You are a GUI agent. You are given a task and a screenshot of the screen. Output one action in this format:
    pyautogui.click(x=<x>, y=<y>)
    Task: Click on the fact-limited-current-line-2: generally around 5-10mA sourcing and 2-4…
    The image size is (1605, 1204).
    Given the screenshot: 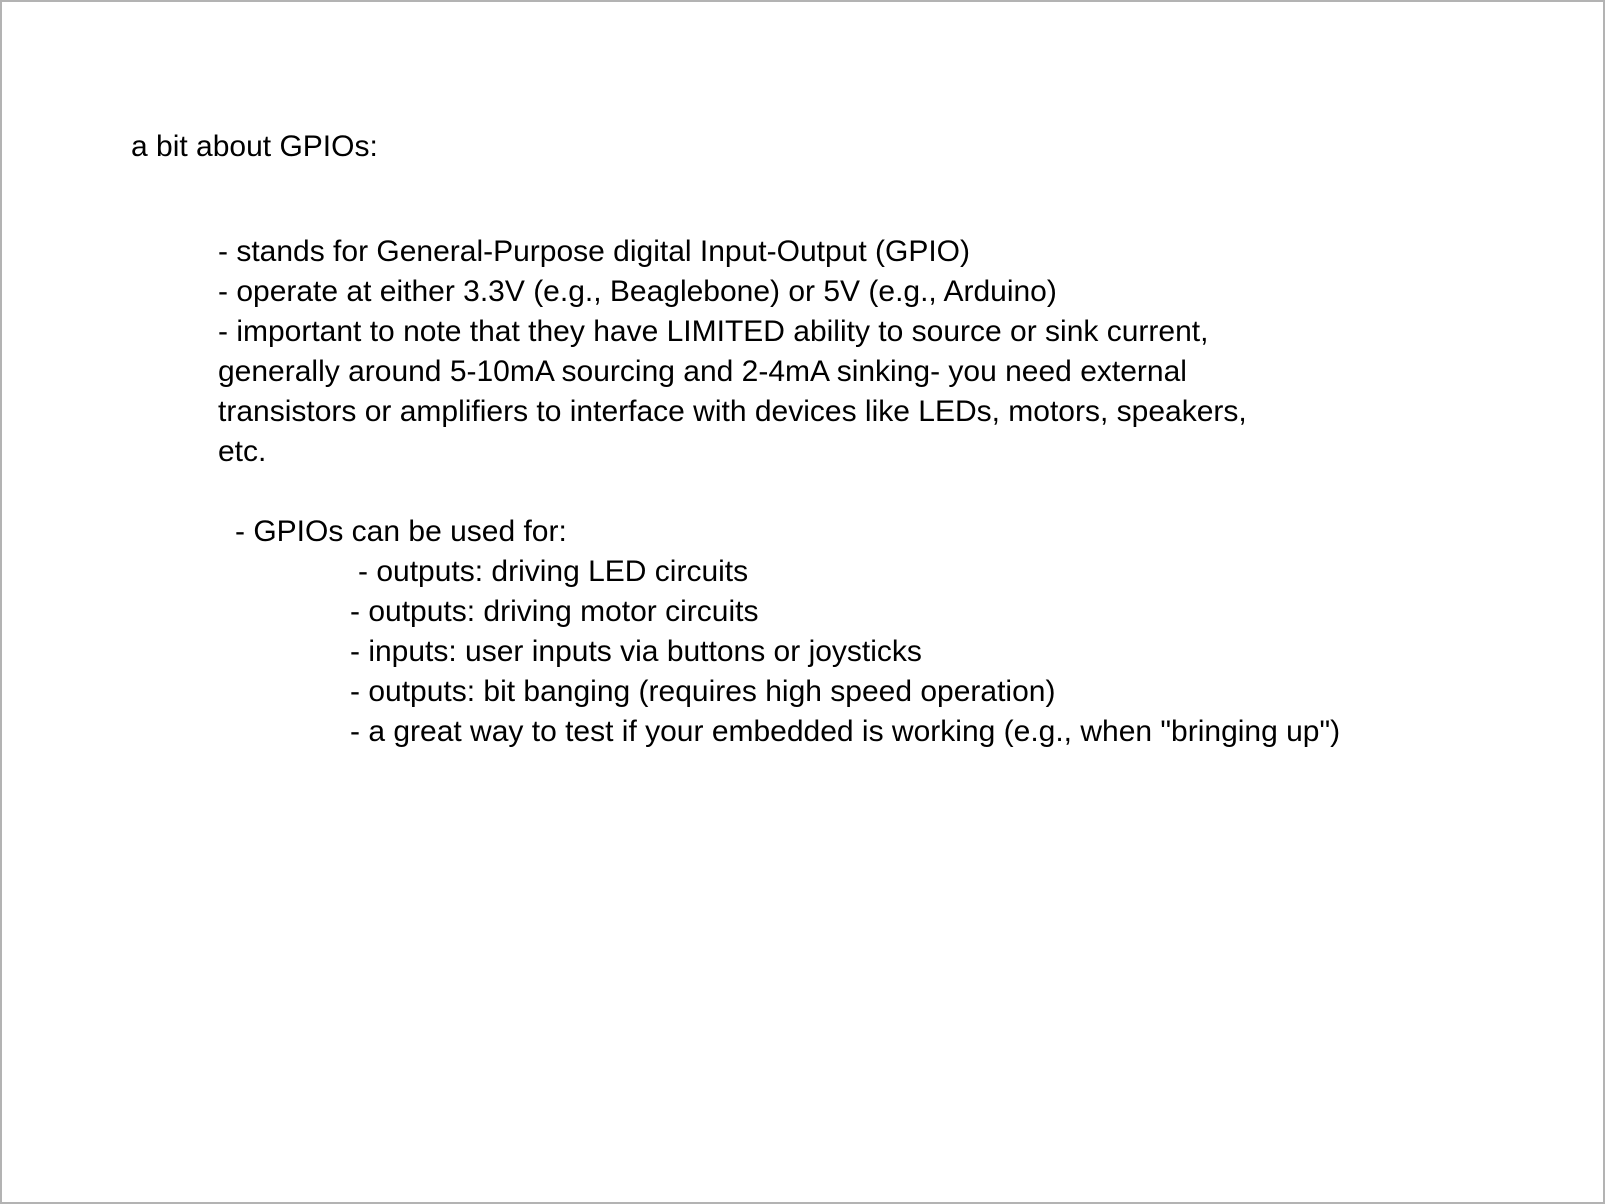 What is the action you would take?
    pyautogui.click(x=702, y=371)
    